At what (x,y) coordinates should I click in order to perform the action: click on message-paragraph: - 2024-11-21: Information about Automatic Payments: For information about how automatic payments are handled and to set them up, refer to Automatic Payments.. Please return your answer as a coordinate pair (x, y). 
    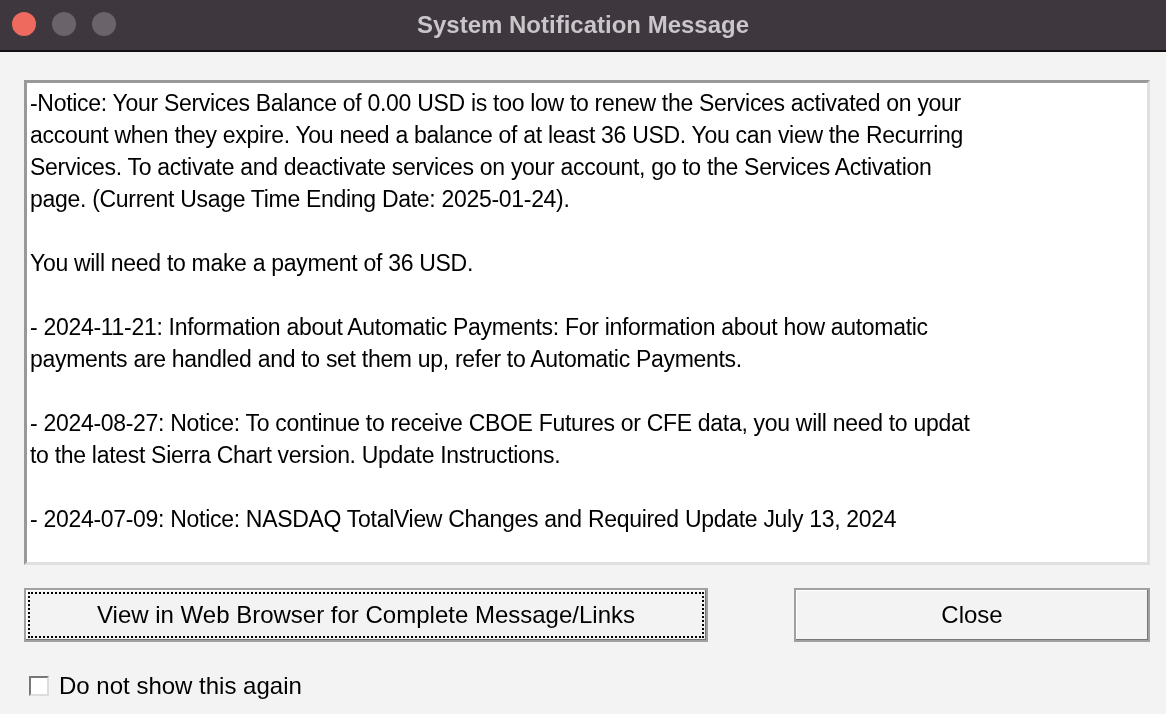
    Looking at the image, I should click on (479, 343).